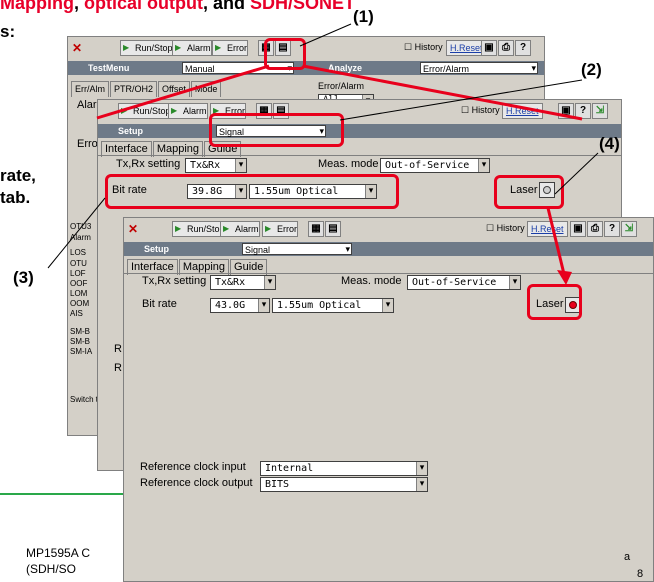 The image size is (654, 582). I want to click on callout-1-leader, so click(325, 35).